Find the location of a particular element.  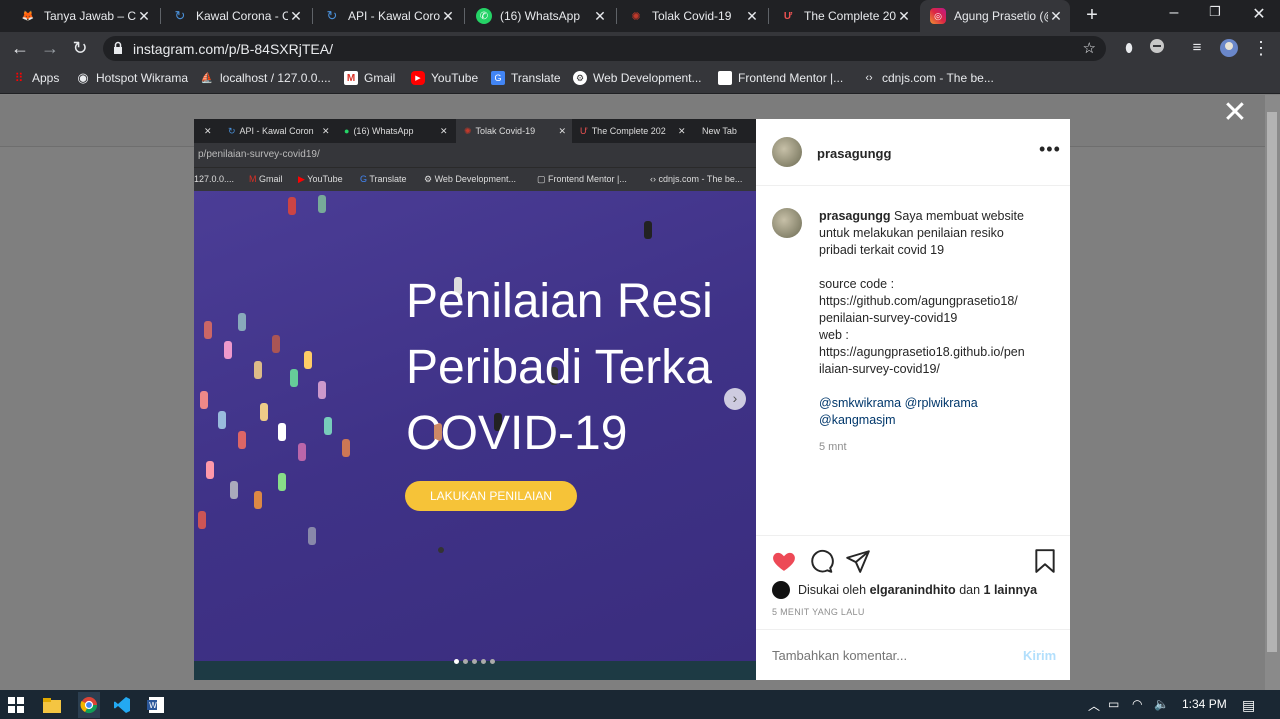

caption-line: prasagungg Saya membuat website is located at coordinates (934, 216).